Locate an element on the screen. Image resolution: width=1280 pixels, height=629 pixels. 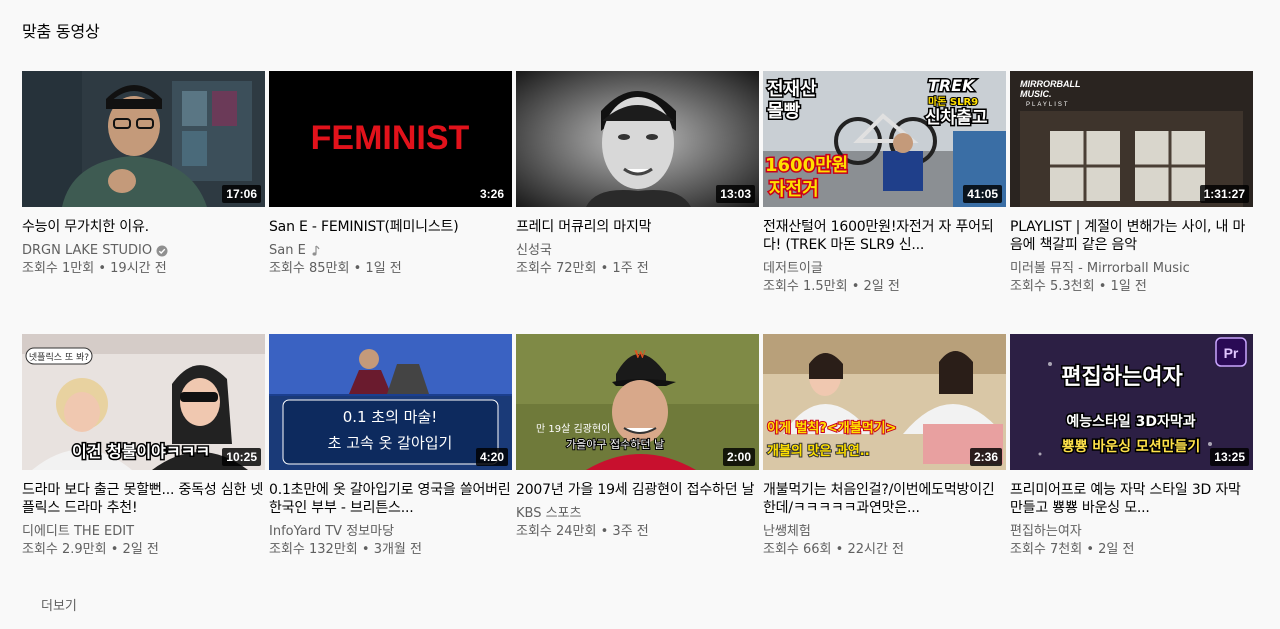
upload-age: 1일 전 is located at coordinates (383, 268).